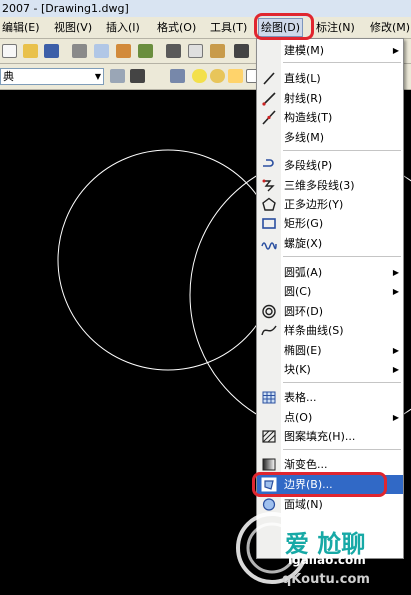 The width and height of the screenshot is (411, 595). Describe the element at coordinates (269, 436) in the screenshot. I see `hatch-icon` at that location.